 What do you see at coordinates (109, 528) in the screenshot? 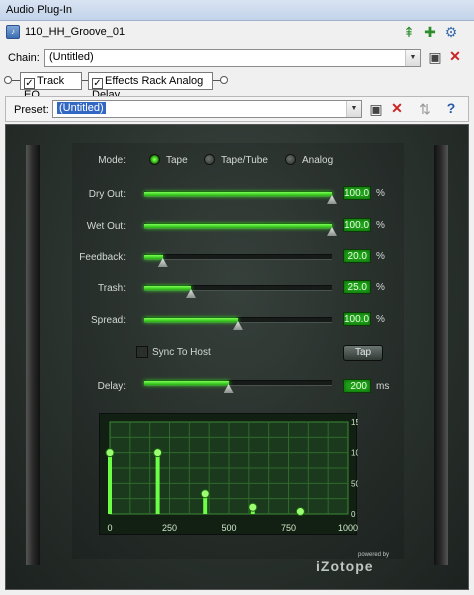
I see `x-tick-label: 0` at bounding box center [109, 528].